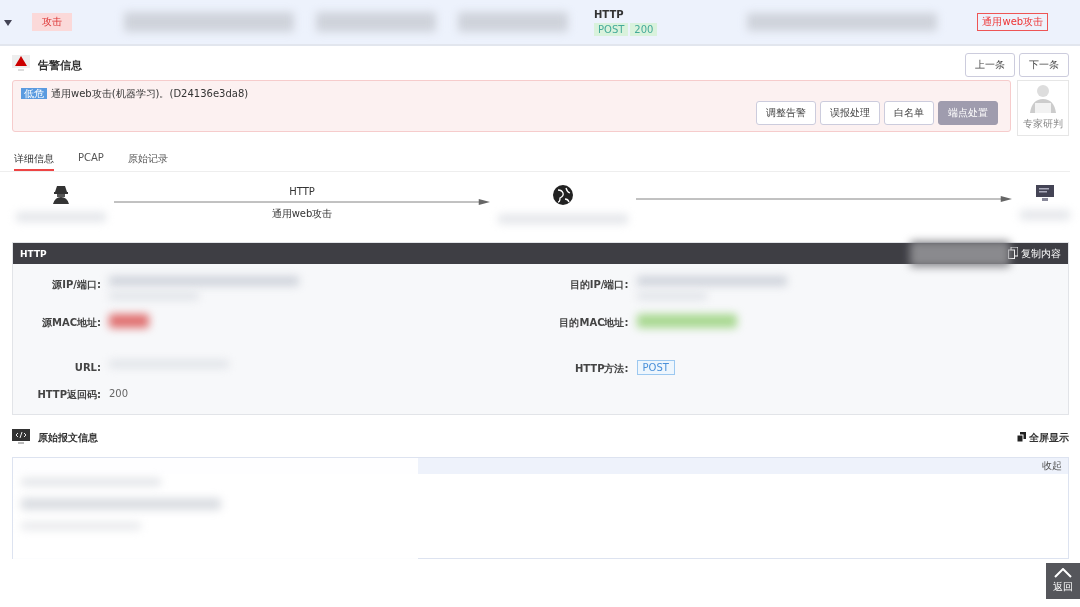 This screenshot has height=607, width=1080. What do you see at coordinates (786, 113) in the screenshot?
I see `action-button: 调整告警` at bounding box center [786, 113].